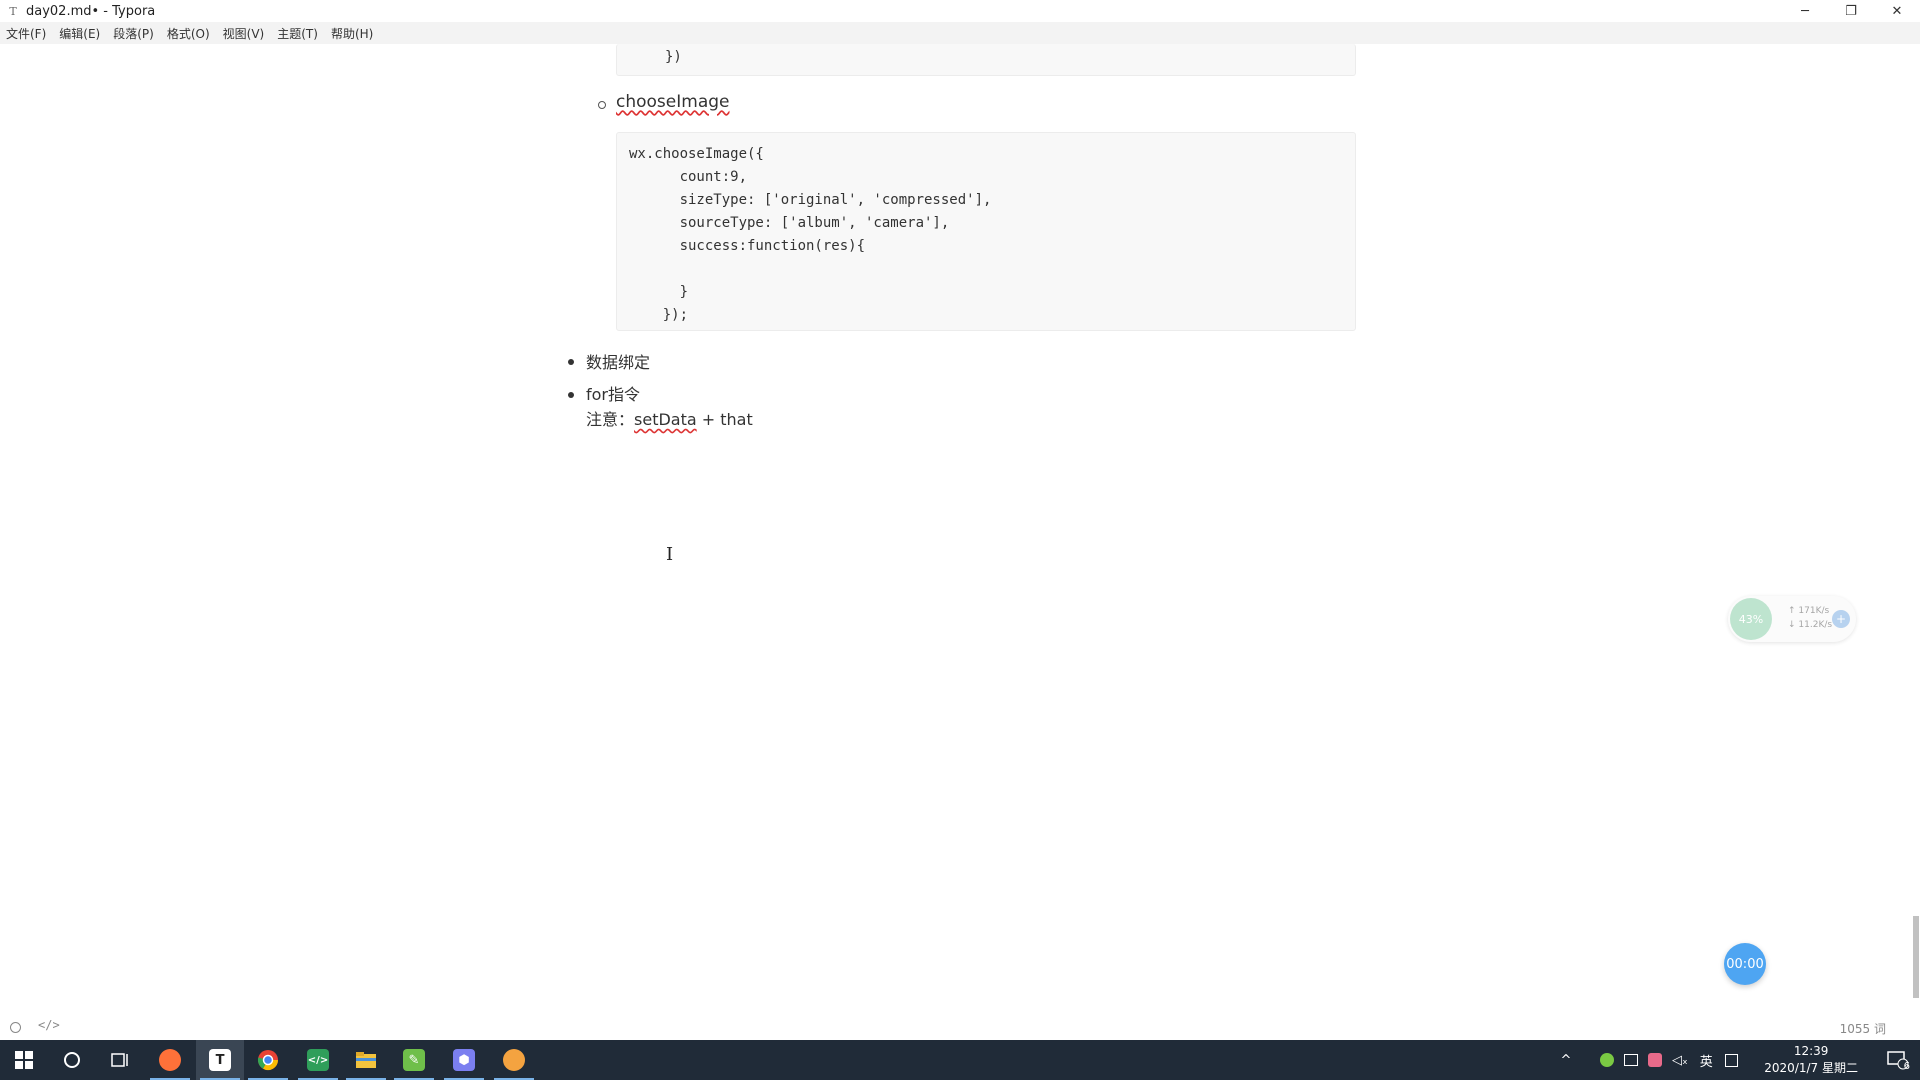 This screenshot has height=1080, width=1920. What do you see at coordinates (133, 33) in the screenshot?
I see `menu-paragraph: 段落(P)` at bounding box center [133, 33].